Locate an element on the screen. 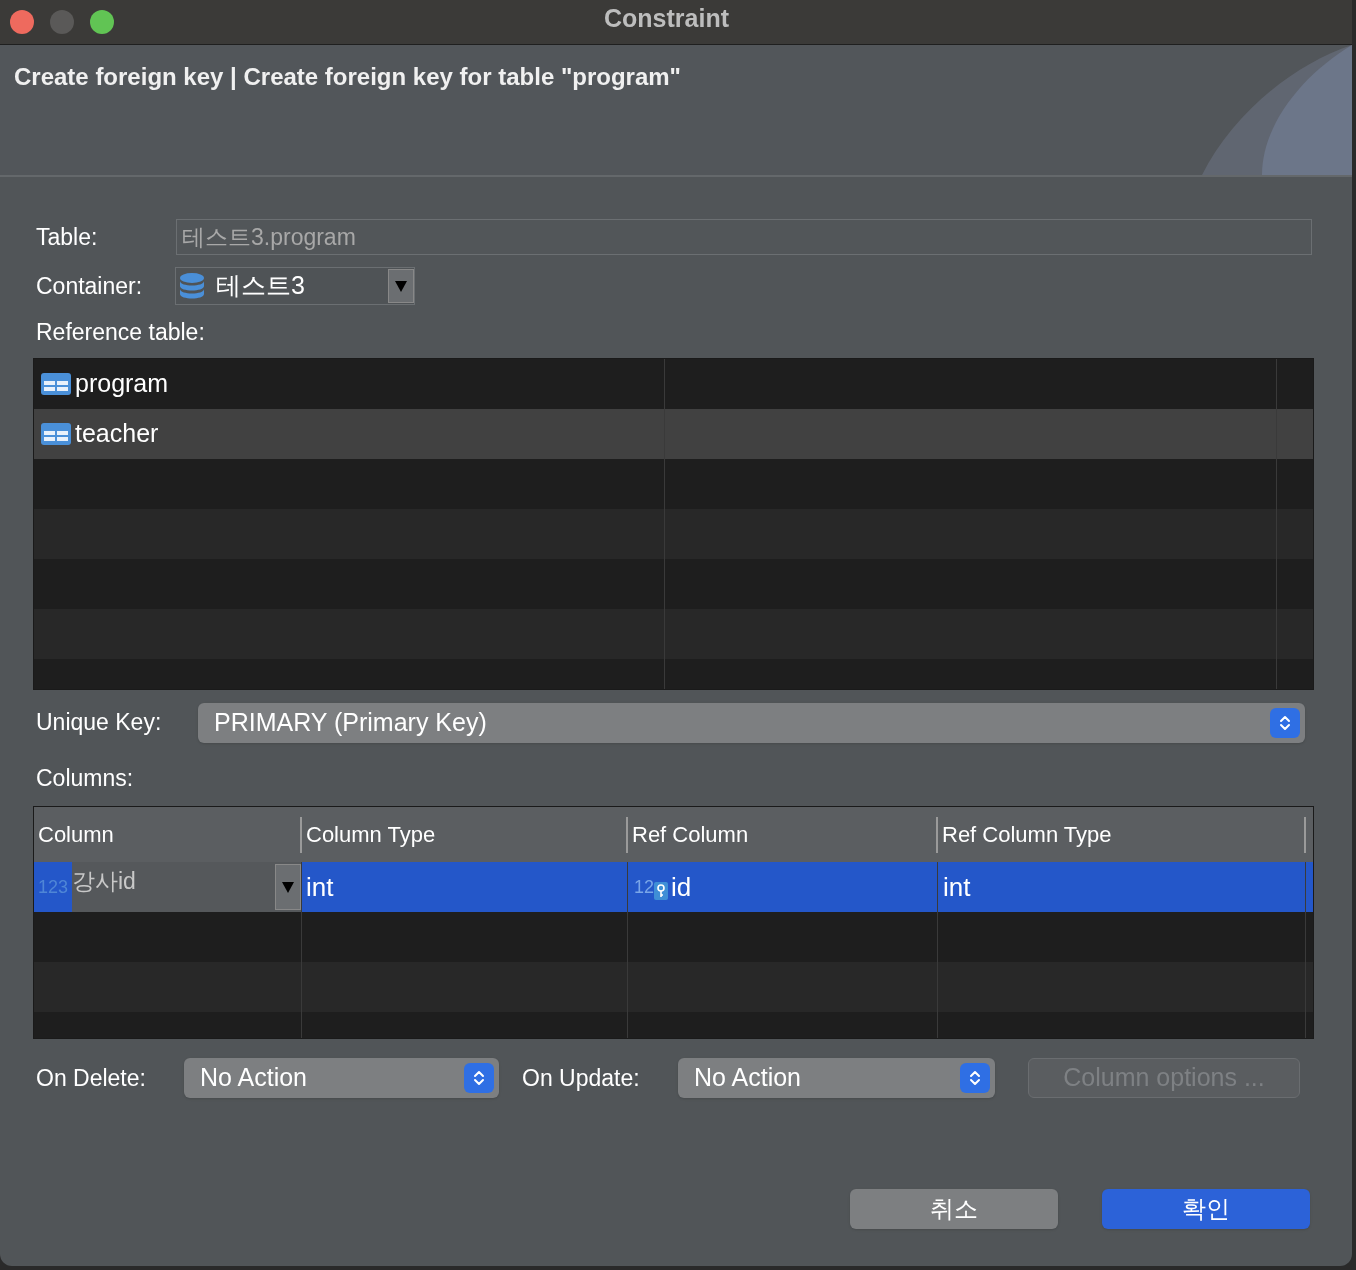  reference-table-label: Reference table: is located at coordinates (120, 332).